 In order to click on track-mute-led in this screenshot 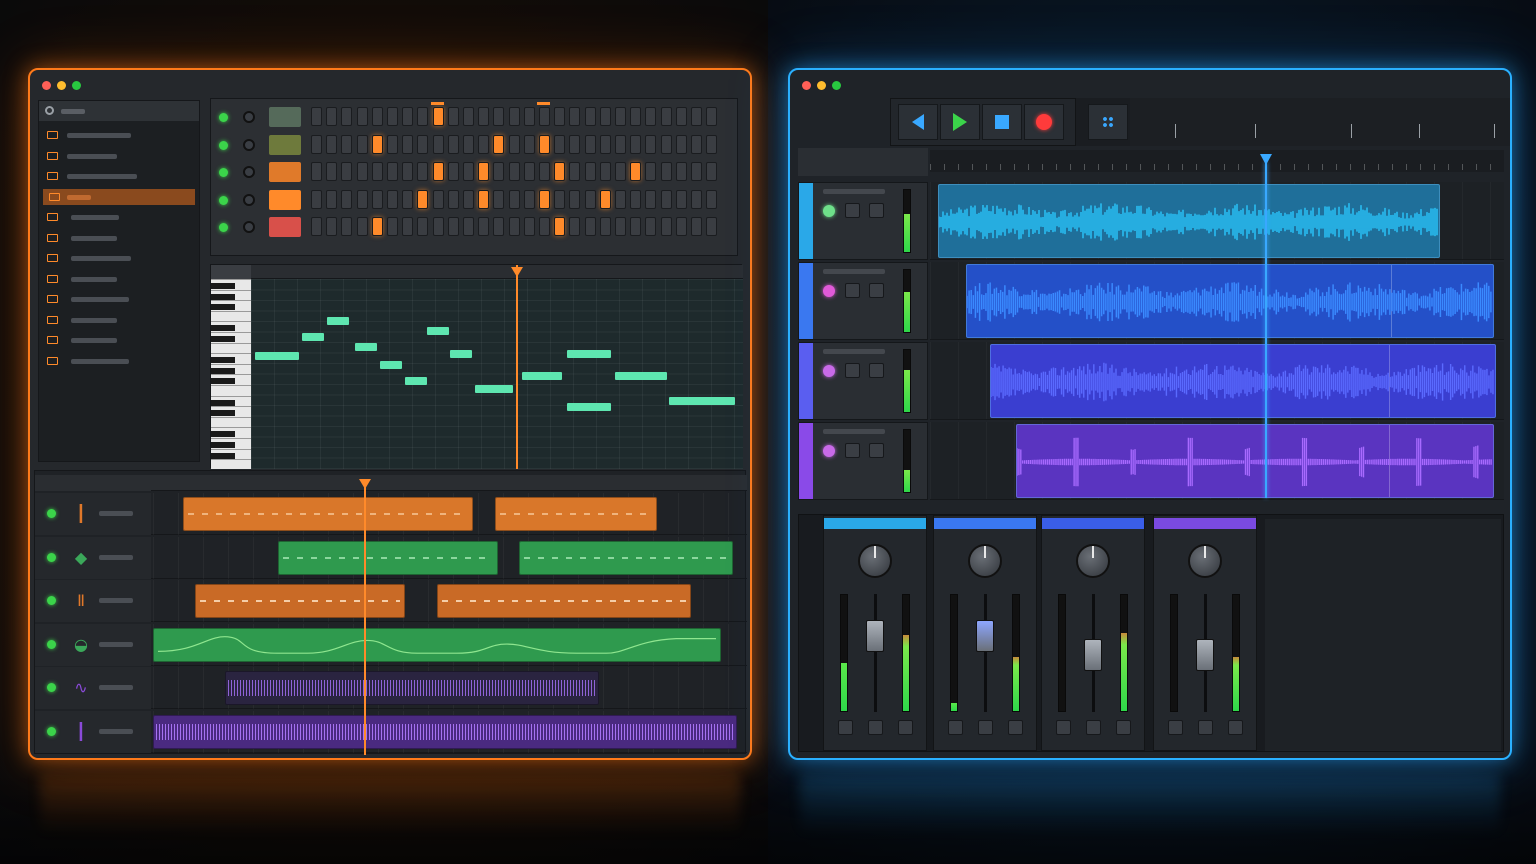, I will do `click(51, 731)`.